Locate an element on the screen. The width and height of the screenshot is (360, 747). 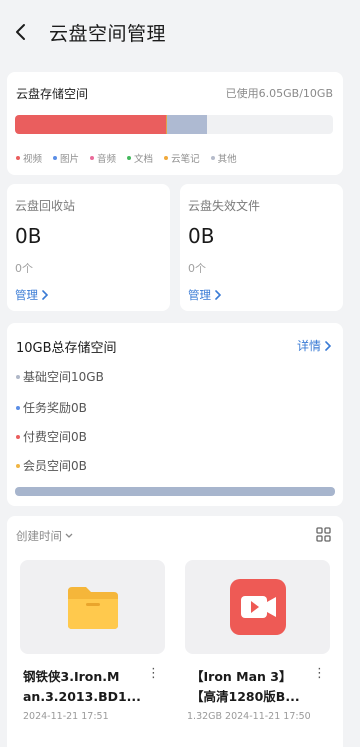
legend-label: 云笔记 is located at coordinates (185, 159).